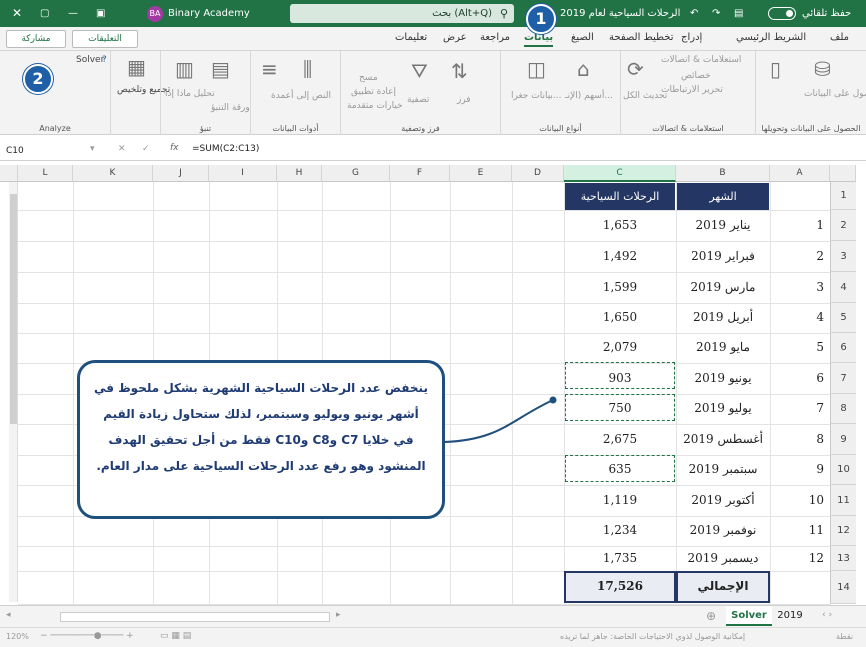 The image size is (866, 647). Describe the element at coordinates (723, 530) in the screenshot. I see `month-cell: نوفمبر 2019` at that location.